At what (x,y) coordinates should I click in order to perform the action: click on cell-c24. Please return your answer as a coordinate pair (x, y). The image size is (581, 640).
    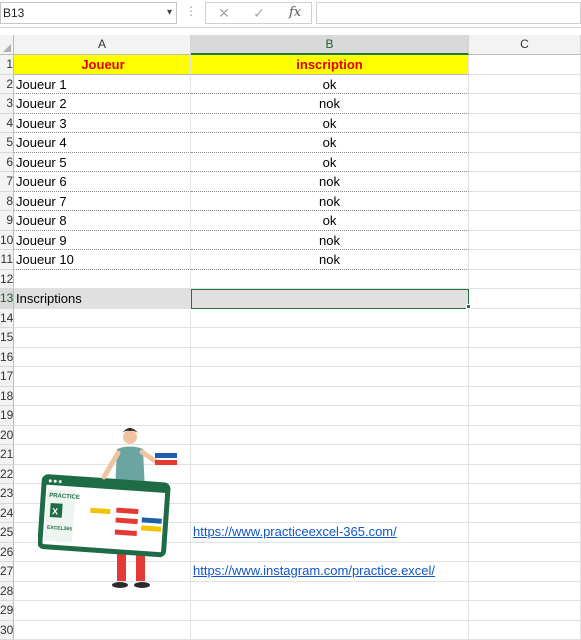
    Looking at the image, I should click on (525, 513).